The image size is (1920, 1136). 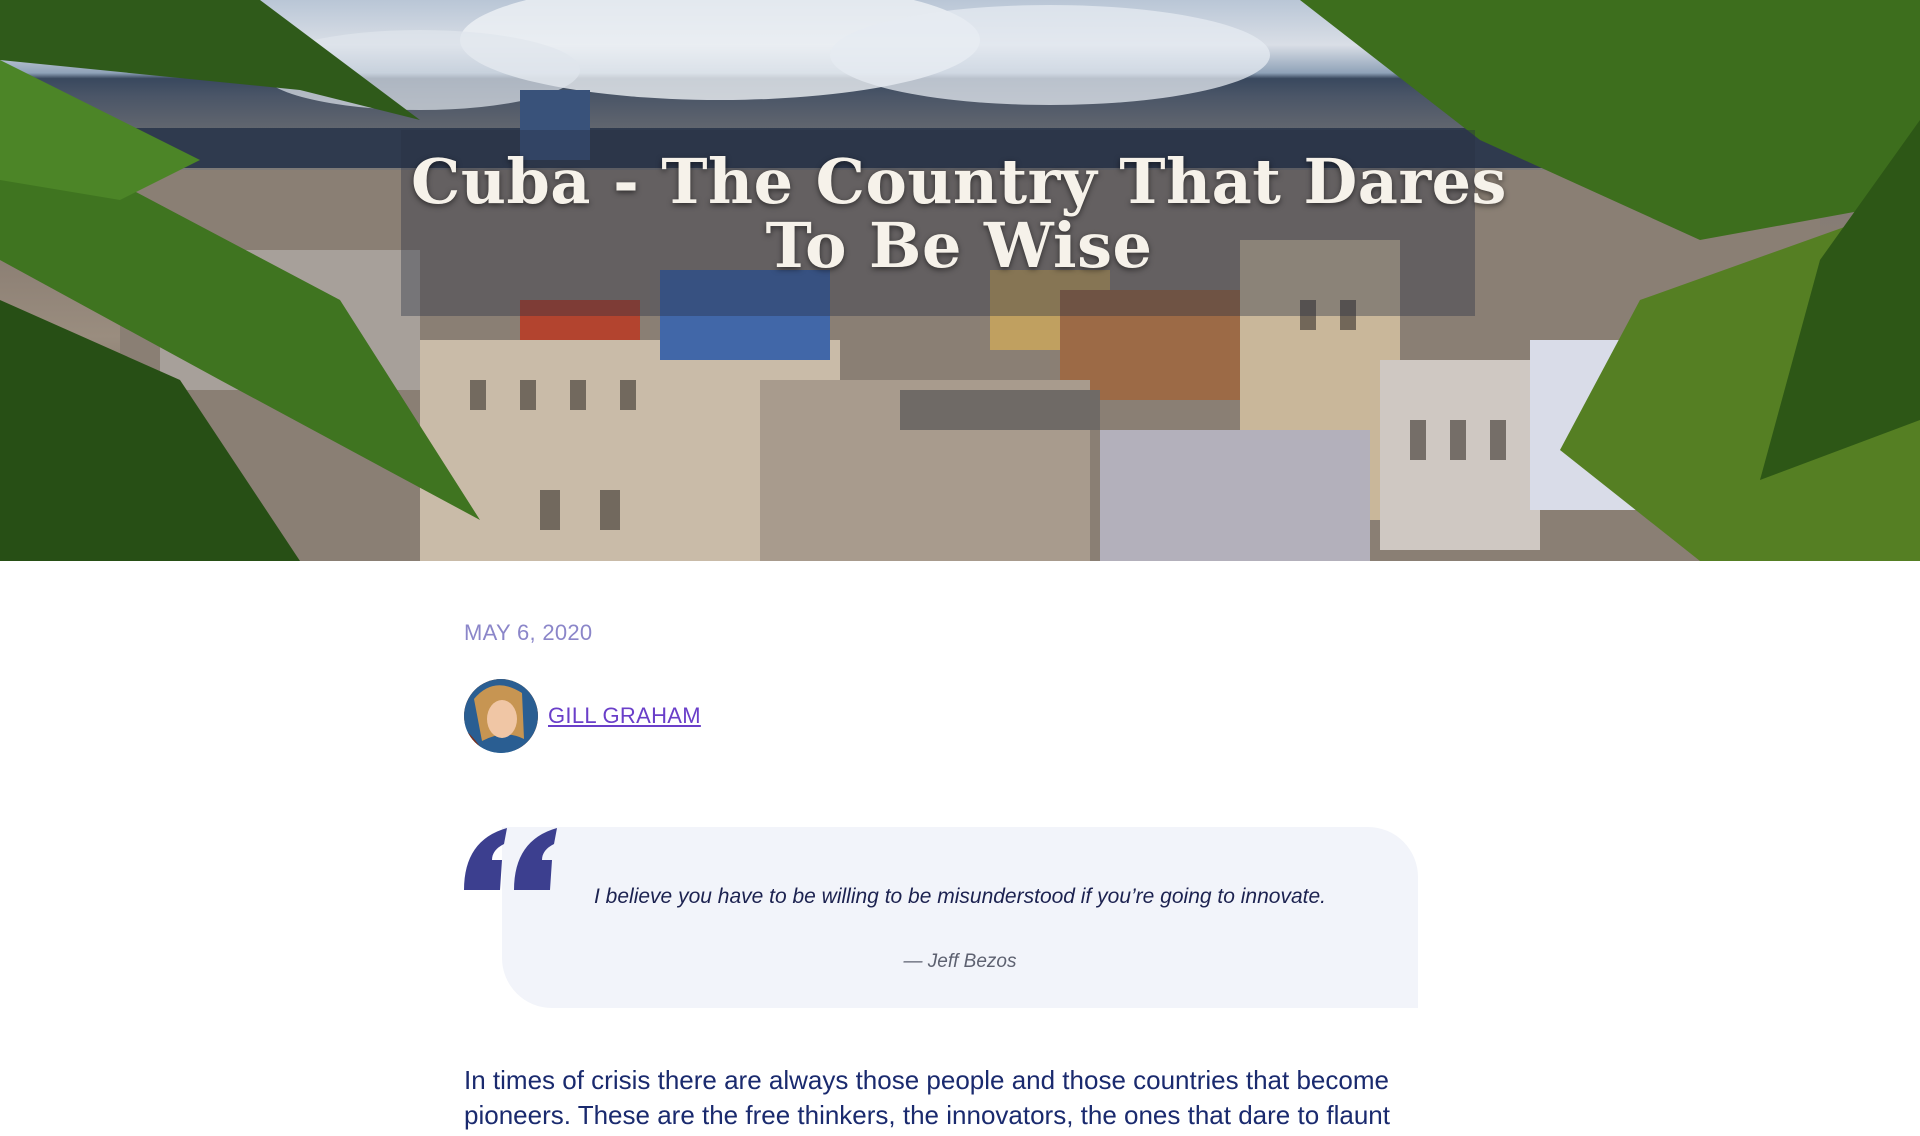 I want to click on quote-attribution: — Jeff Bezos, so click(x=960, y=961).